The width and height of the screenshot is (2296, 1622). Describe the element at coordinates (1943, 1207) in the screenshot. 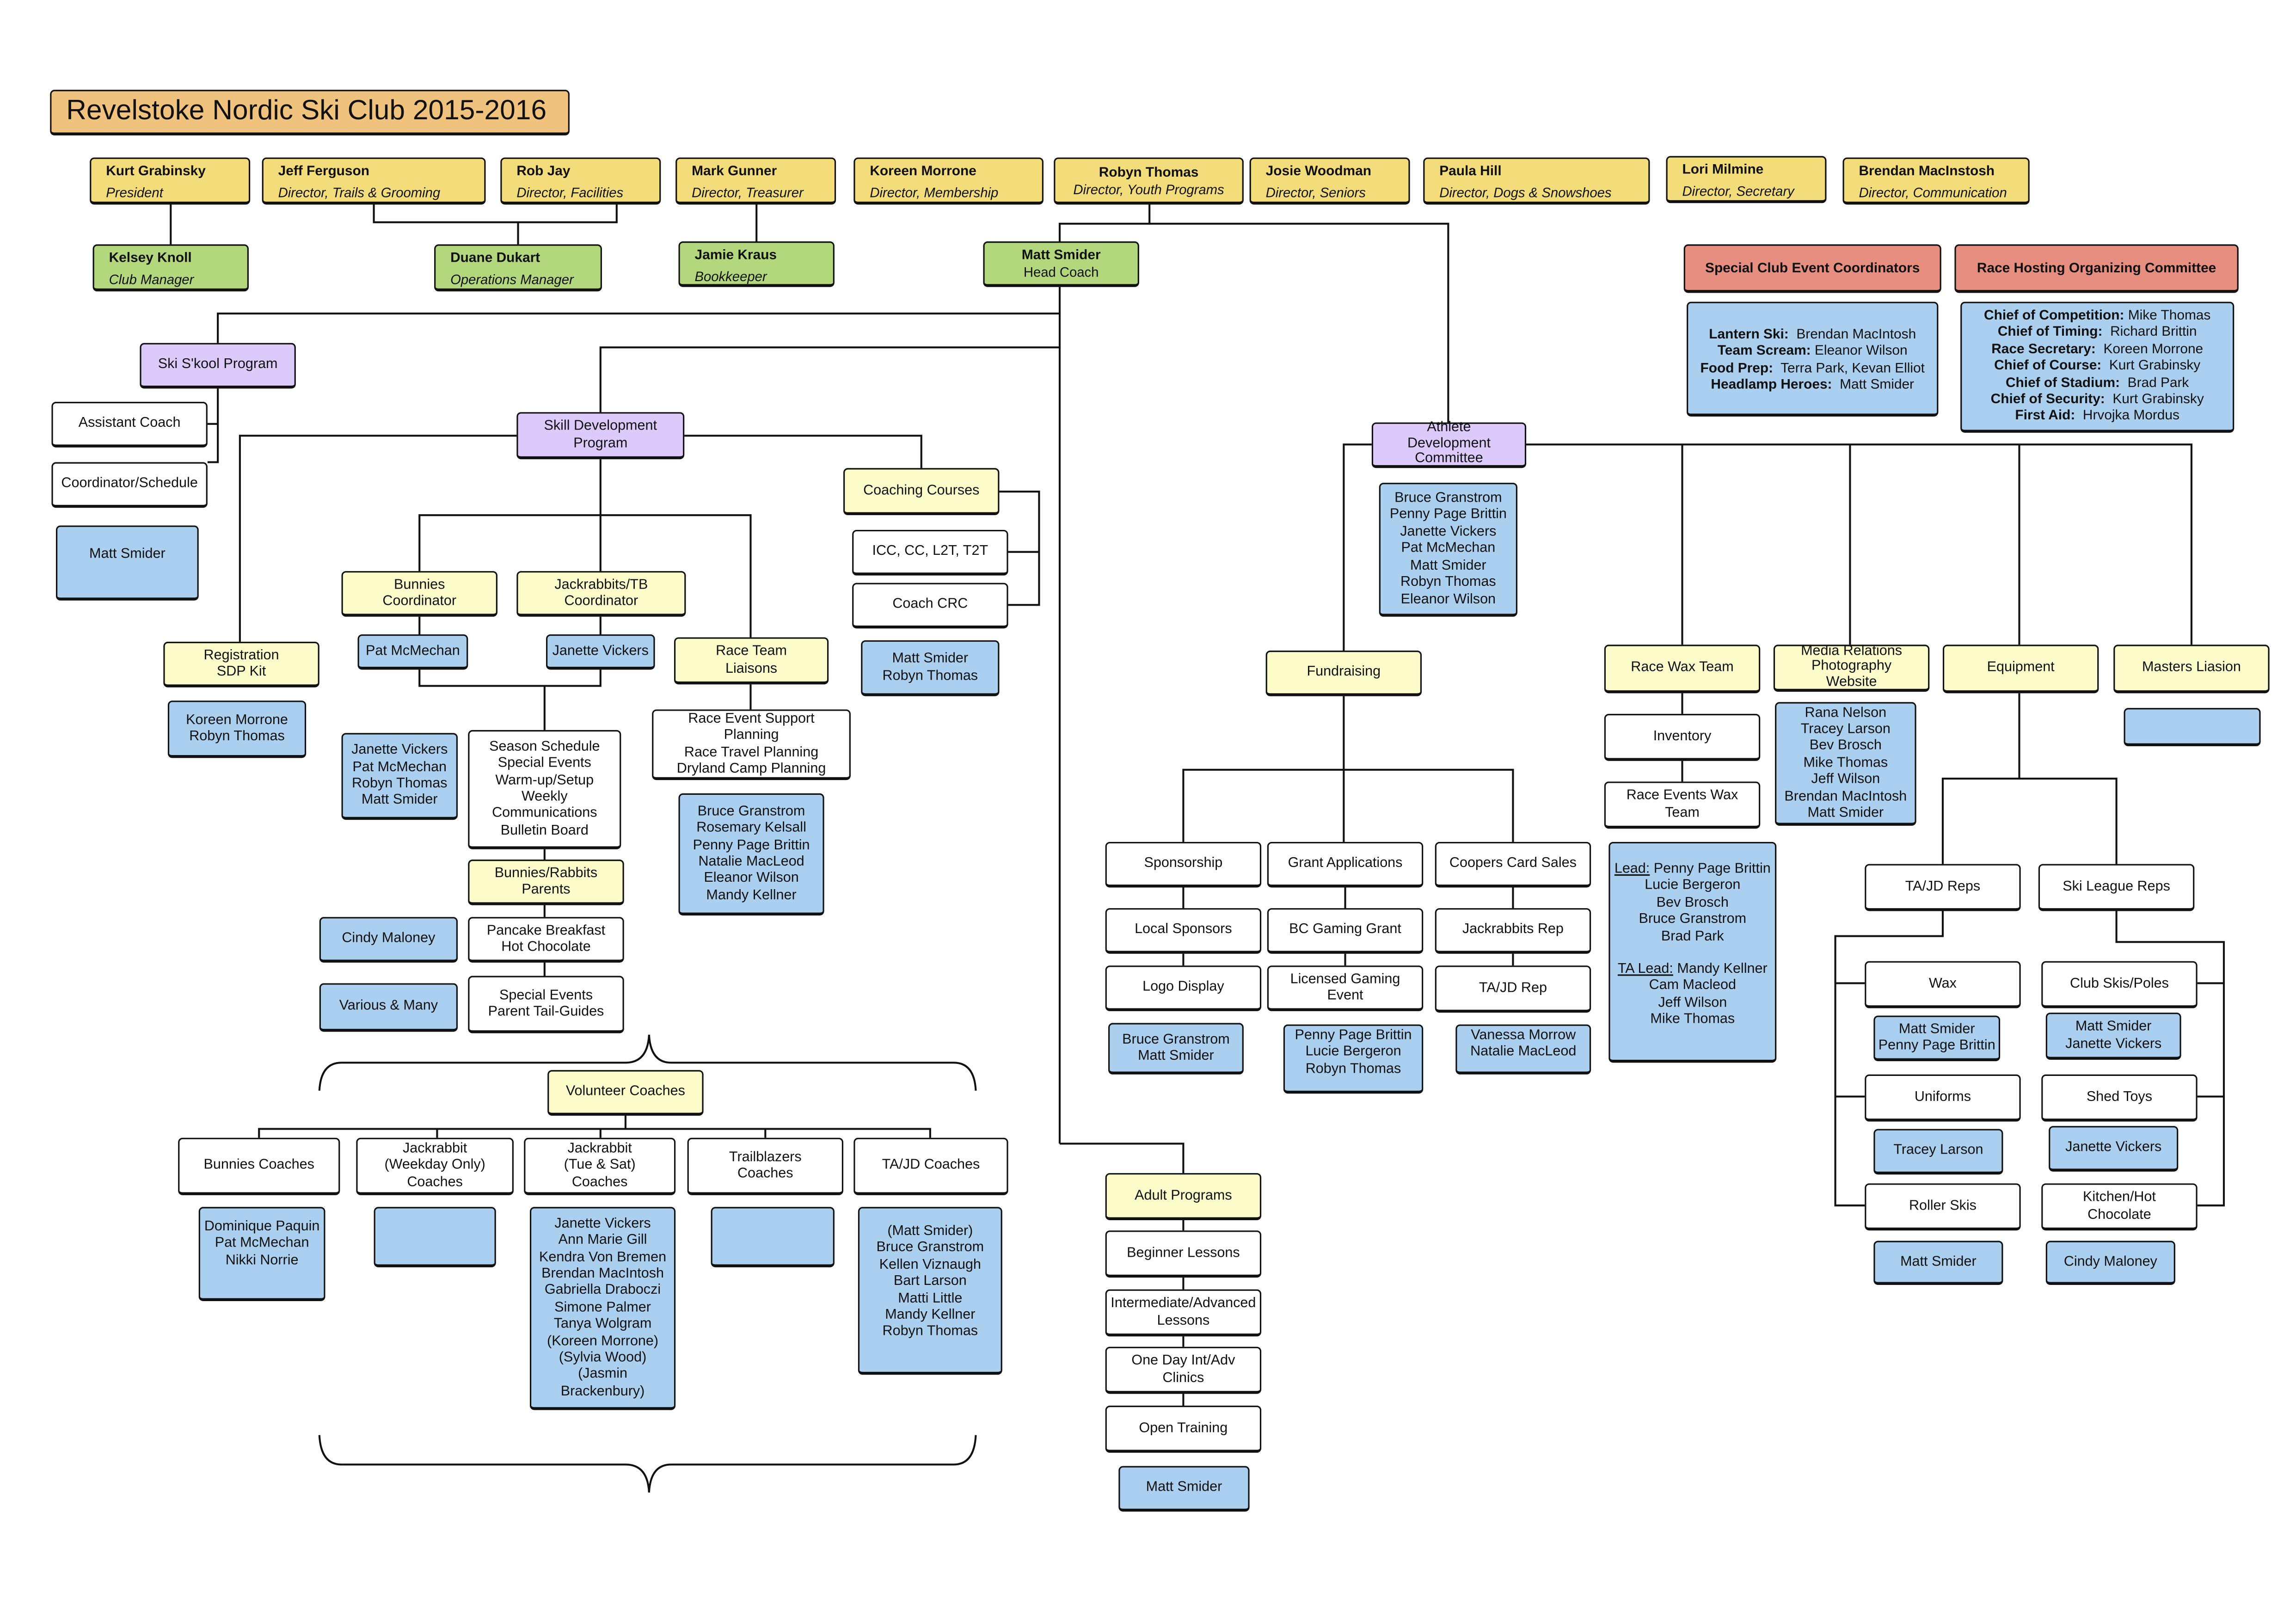

I see `equipment-item: Roller Skis` at that location.